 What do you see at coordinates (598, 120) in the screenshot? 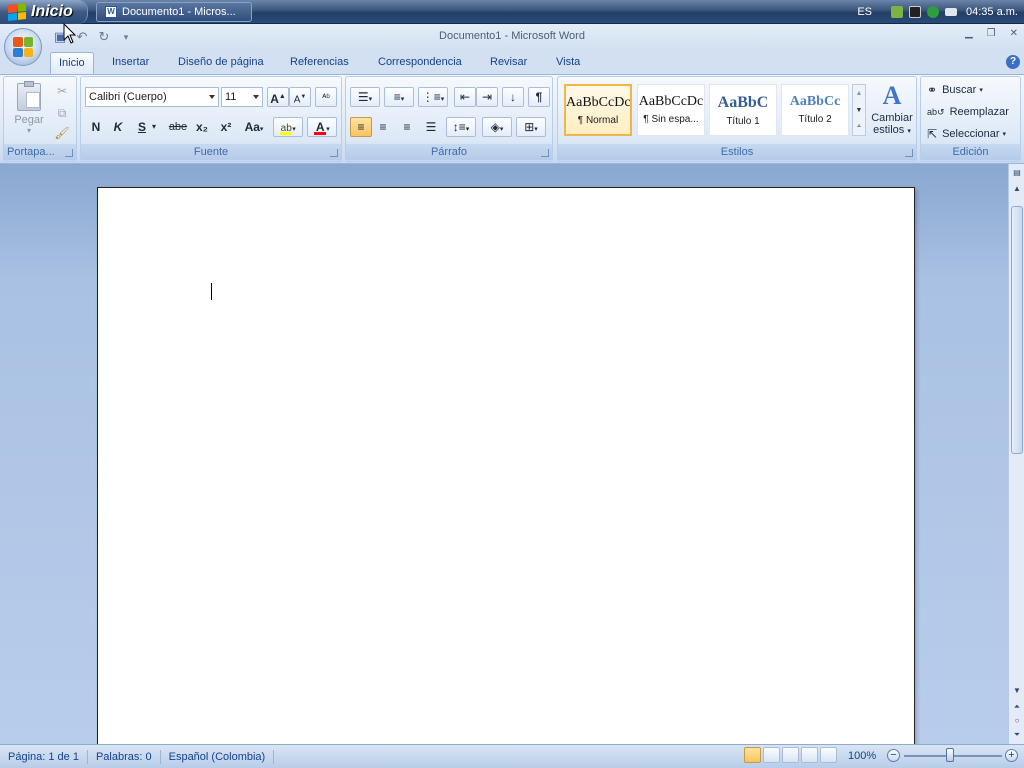
I see `style-normal-caption: ¶ Normal` at bounding box center [598, 120].